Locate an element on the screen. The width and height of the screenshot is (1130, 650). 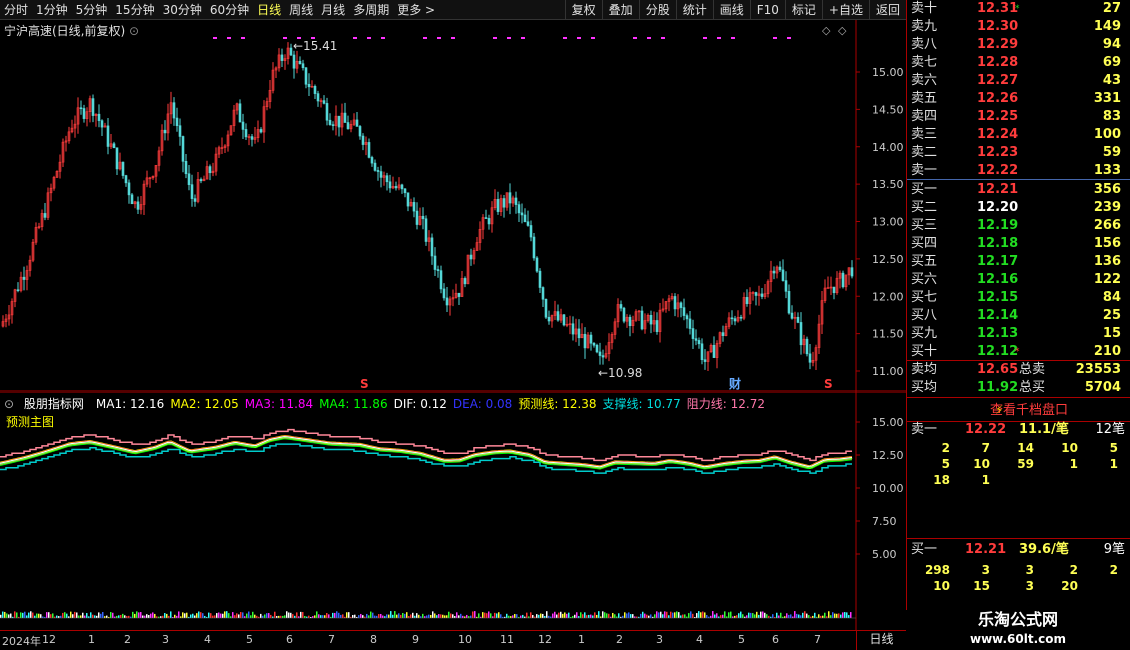
toolbar-action-8: 返回 is located at coordinates (887, 10).